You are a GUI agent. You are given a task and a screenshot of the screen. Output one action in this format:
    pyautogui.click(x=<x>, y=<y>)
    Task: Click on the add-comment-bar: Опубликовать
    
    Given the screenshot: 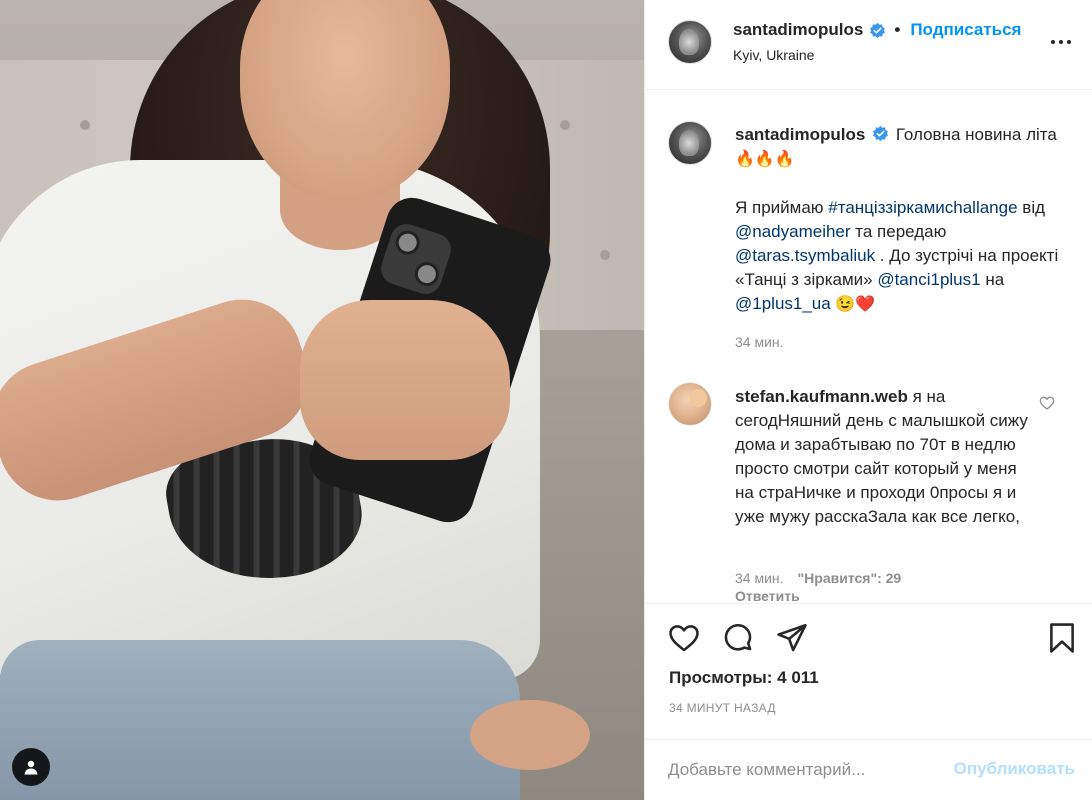 What is the action you would take?
    pyautogui.click(x=868, y=769)
    